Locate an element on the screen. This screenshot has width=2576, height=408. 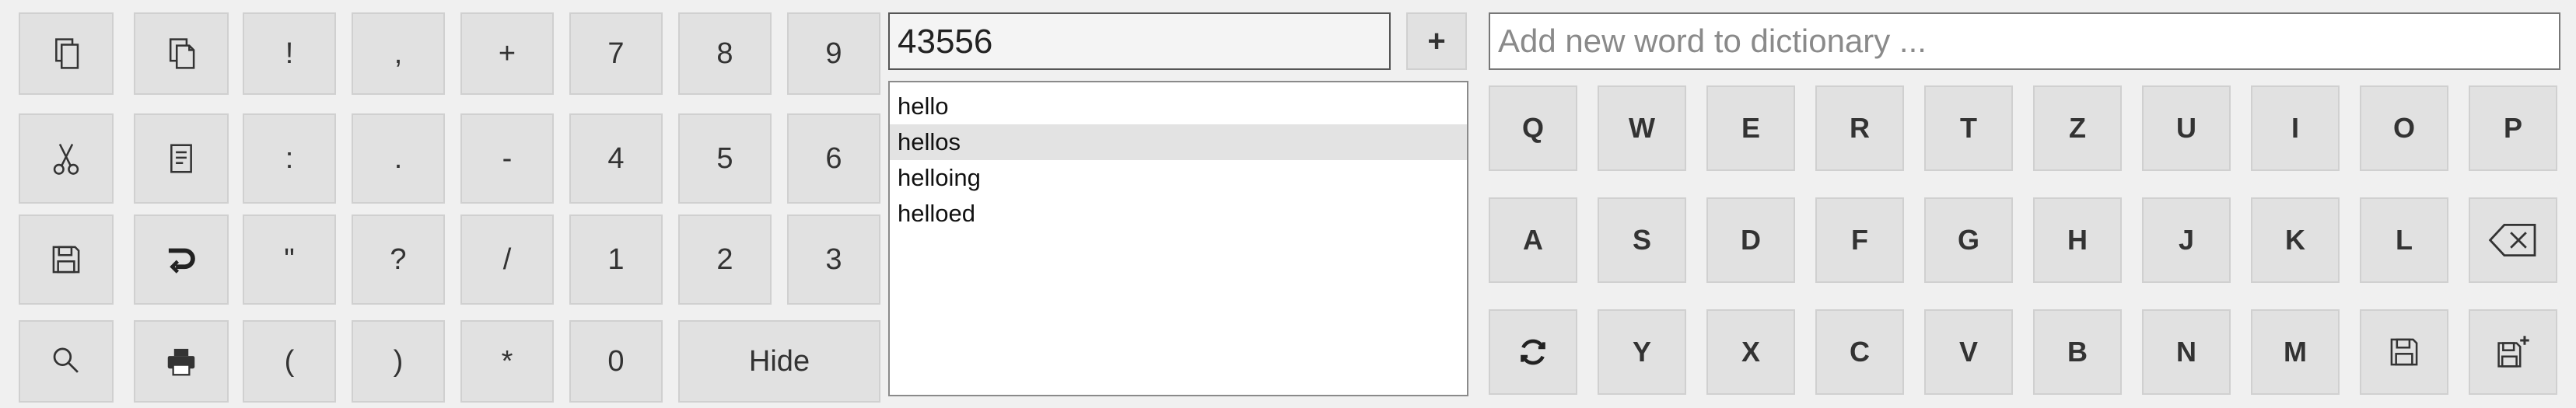
key-q: Q is located at coordinates (1533, 128).